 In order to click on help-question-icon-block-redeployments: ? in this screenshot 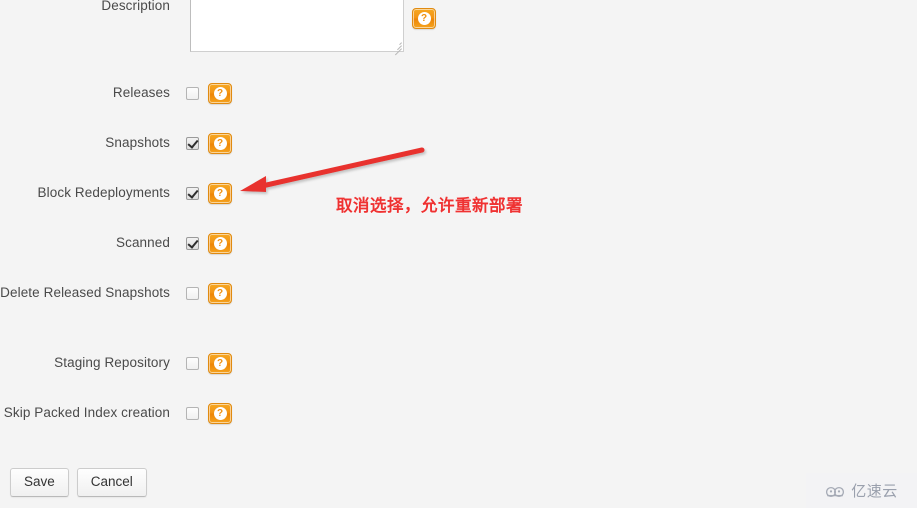, I will do `click(220, 193)`.